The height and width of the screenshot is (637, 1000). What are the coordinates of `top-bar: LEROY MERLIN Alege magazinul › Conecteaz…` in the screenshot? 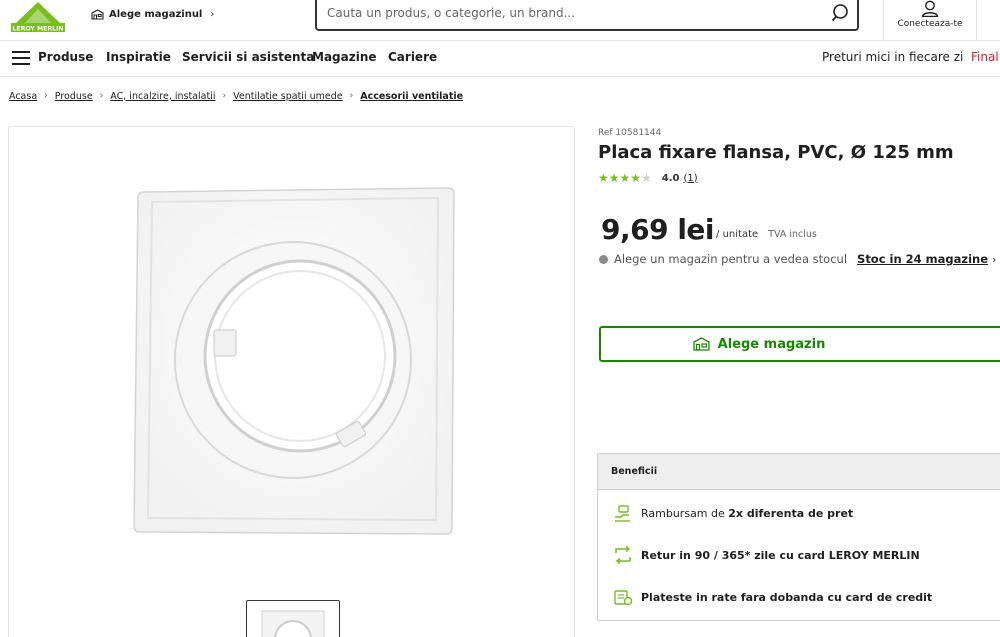 It's located at (500, 20).